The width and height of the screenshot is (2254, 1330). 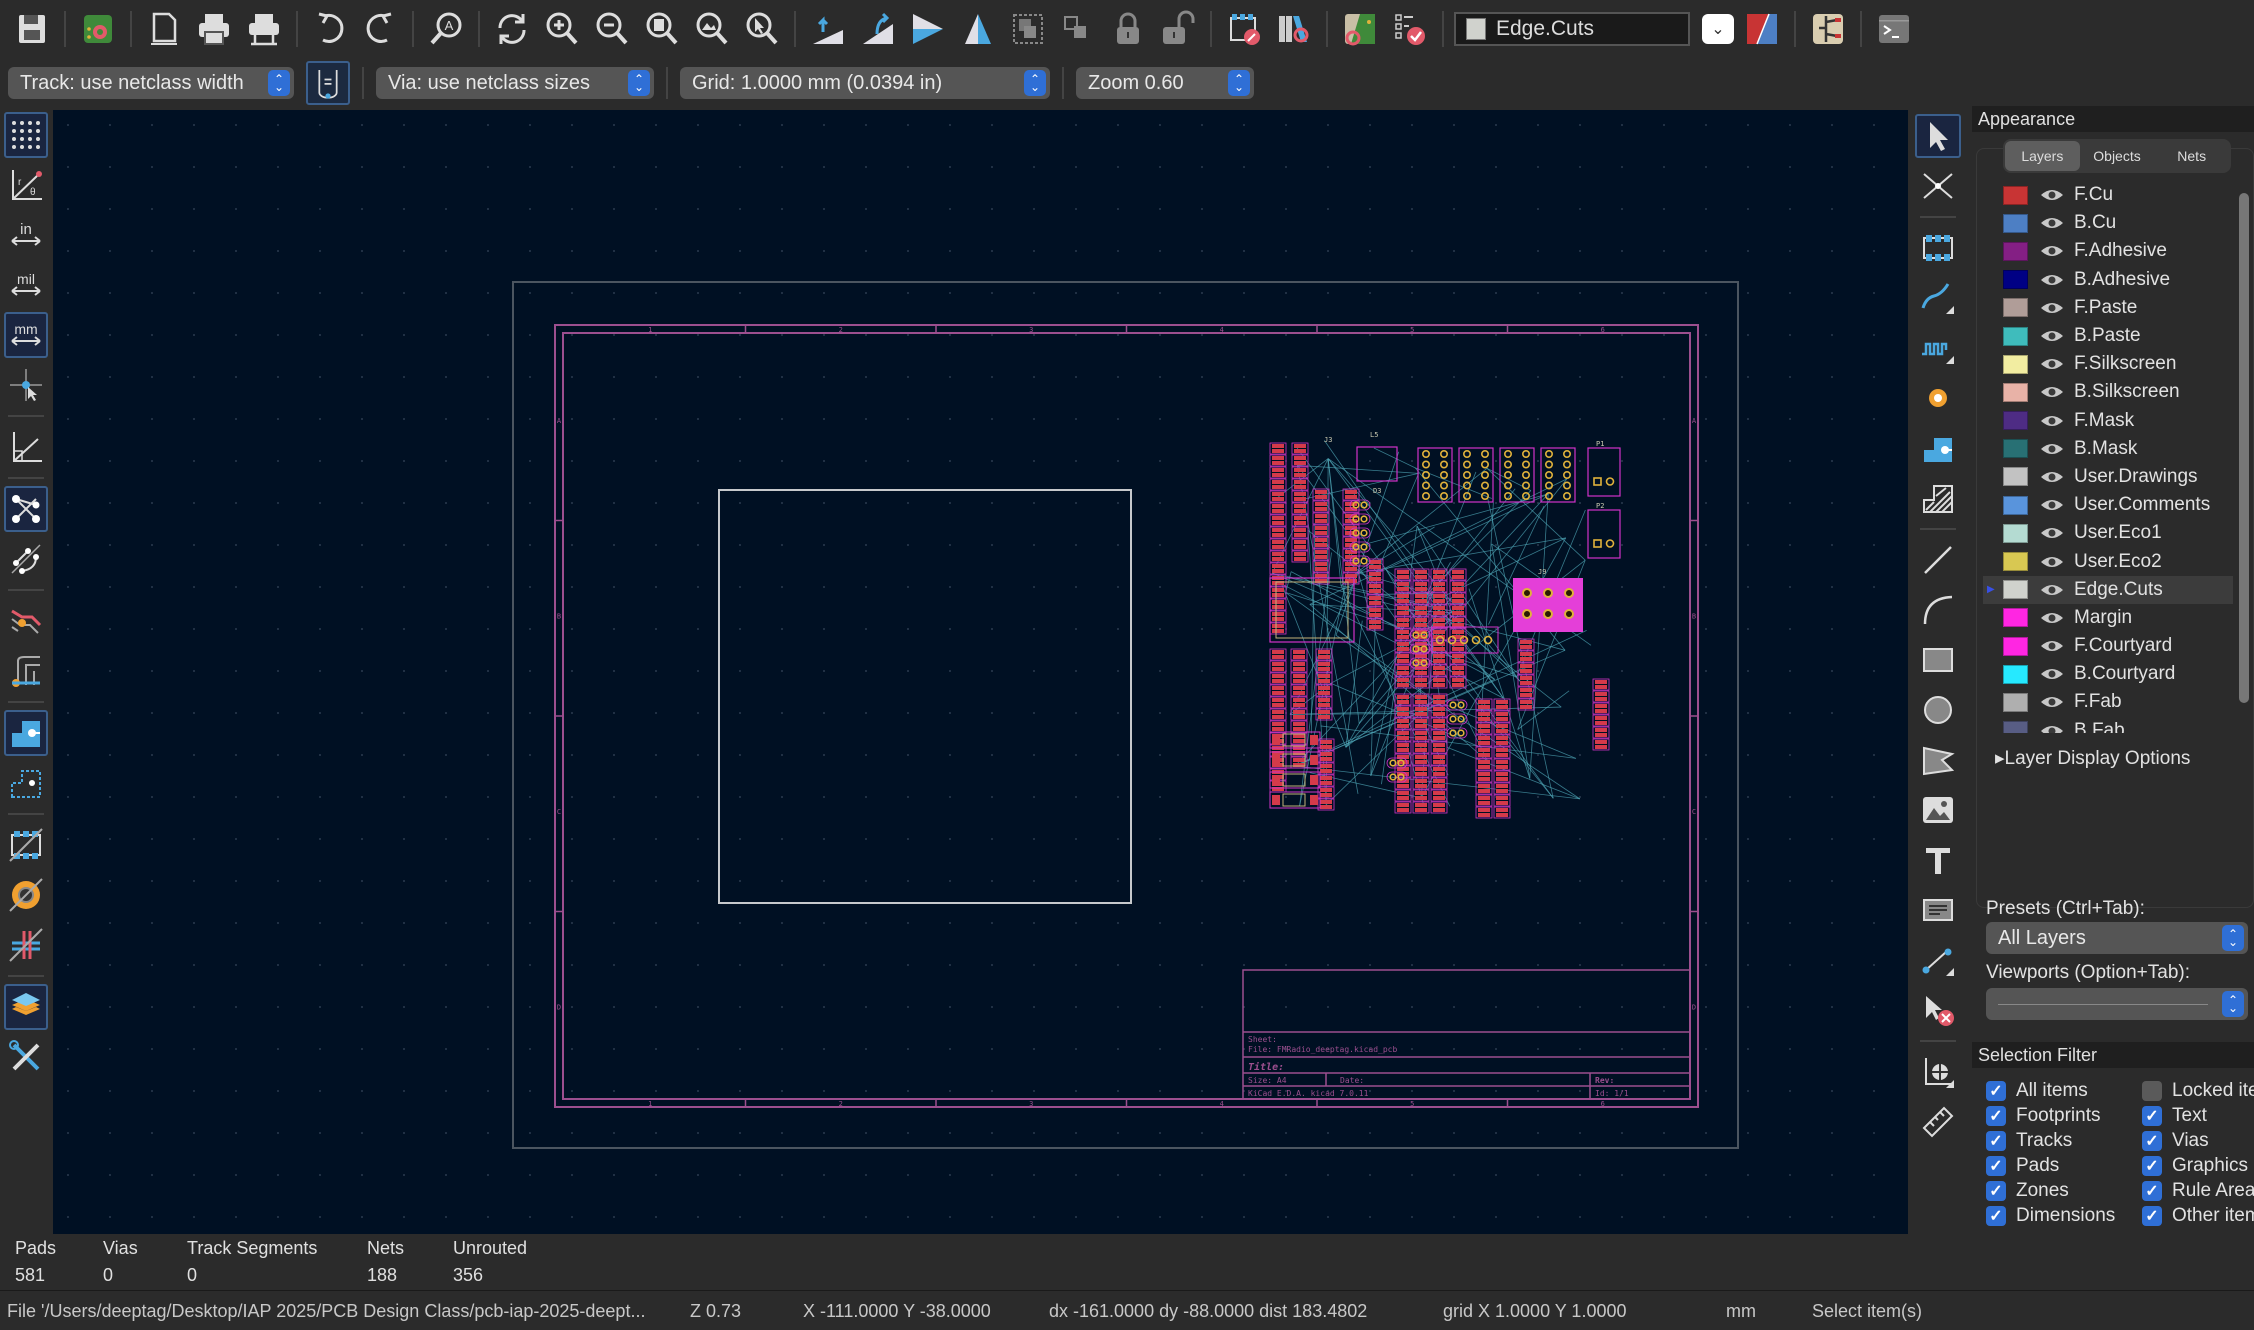 I want to click on layer-row: User.Eco2, so click(x=2108, y=561).